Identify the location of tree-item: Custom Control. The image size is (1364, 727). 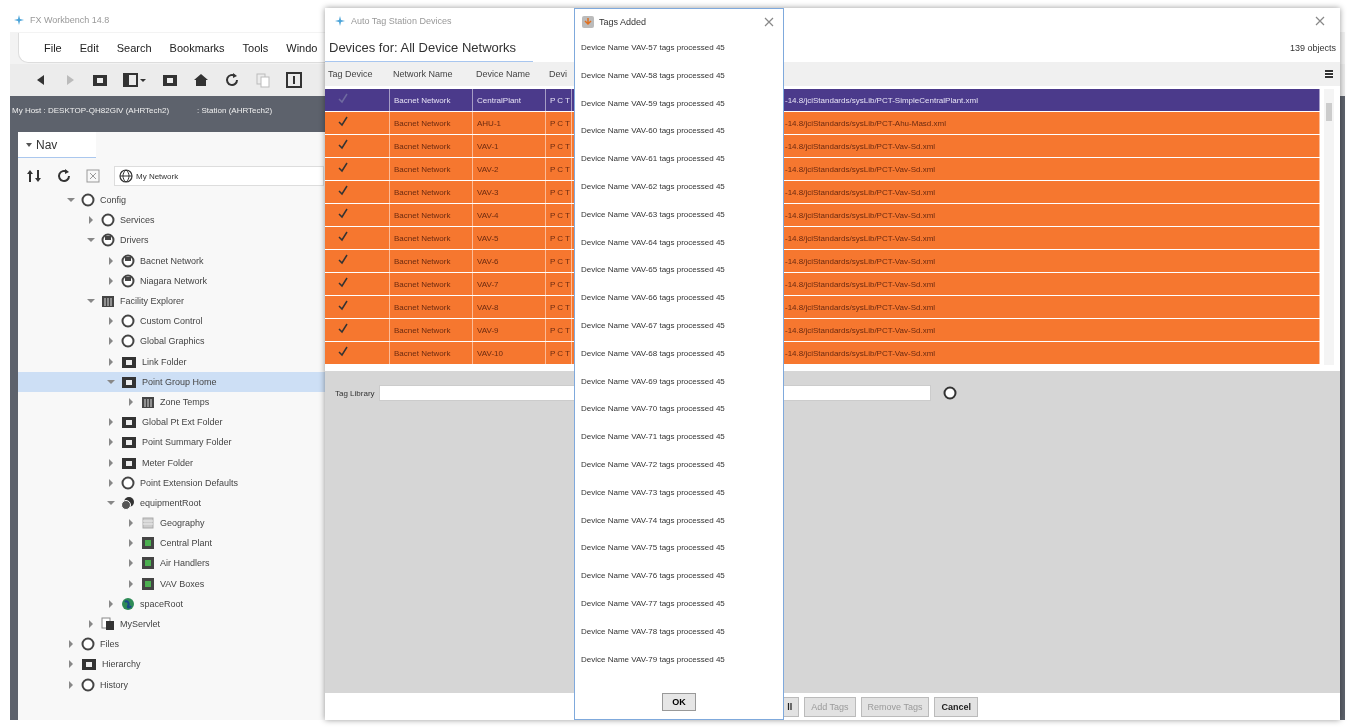
(171, 321).